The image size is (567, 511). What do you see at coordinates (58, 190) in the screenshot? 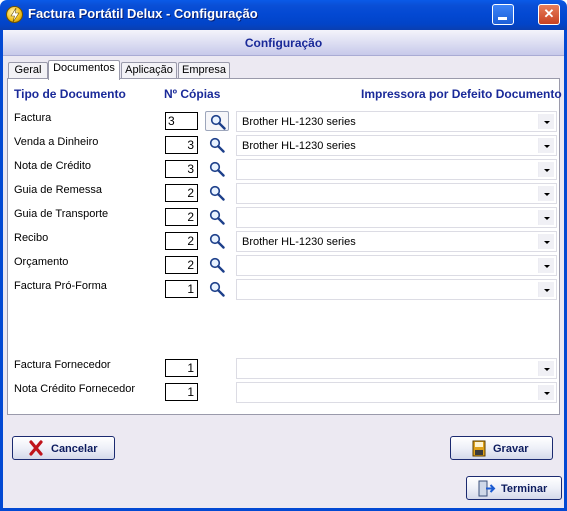
I see `document-type-label: Guia de Remessa` at bounding box center [58, 190].